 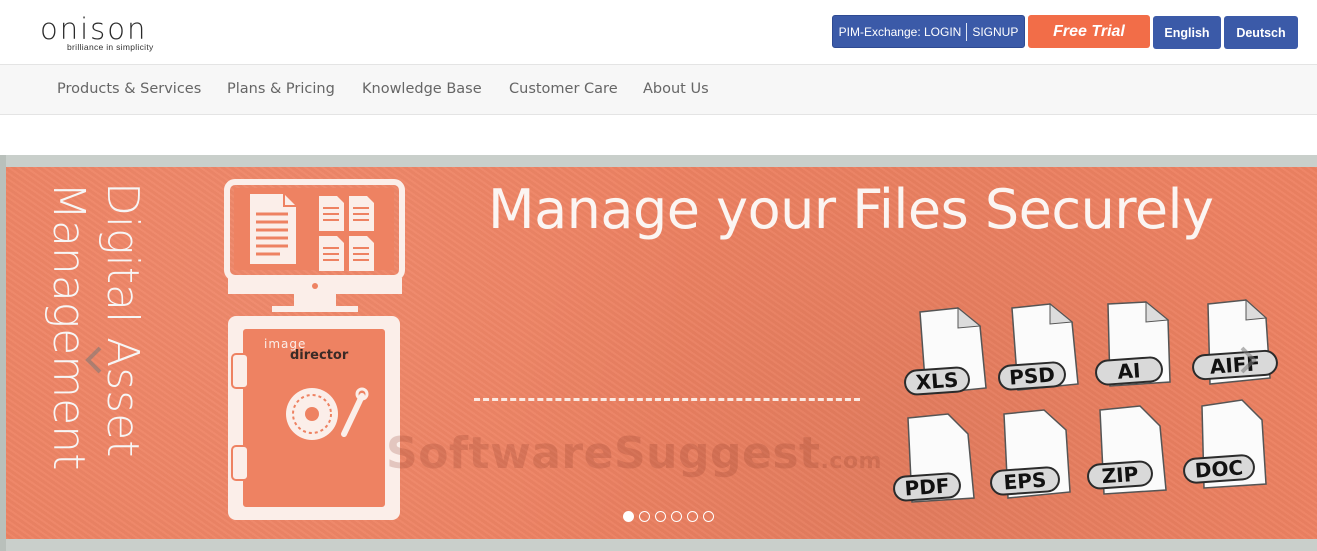 What do you see at coordinates (603, 453) in the screenshot?
I see `watermark-text: SoftwareSuggest` at bounding box center [603, 453].